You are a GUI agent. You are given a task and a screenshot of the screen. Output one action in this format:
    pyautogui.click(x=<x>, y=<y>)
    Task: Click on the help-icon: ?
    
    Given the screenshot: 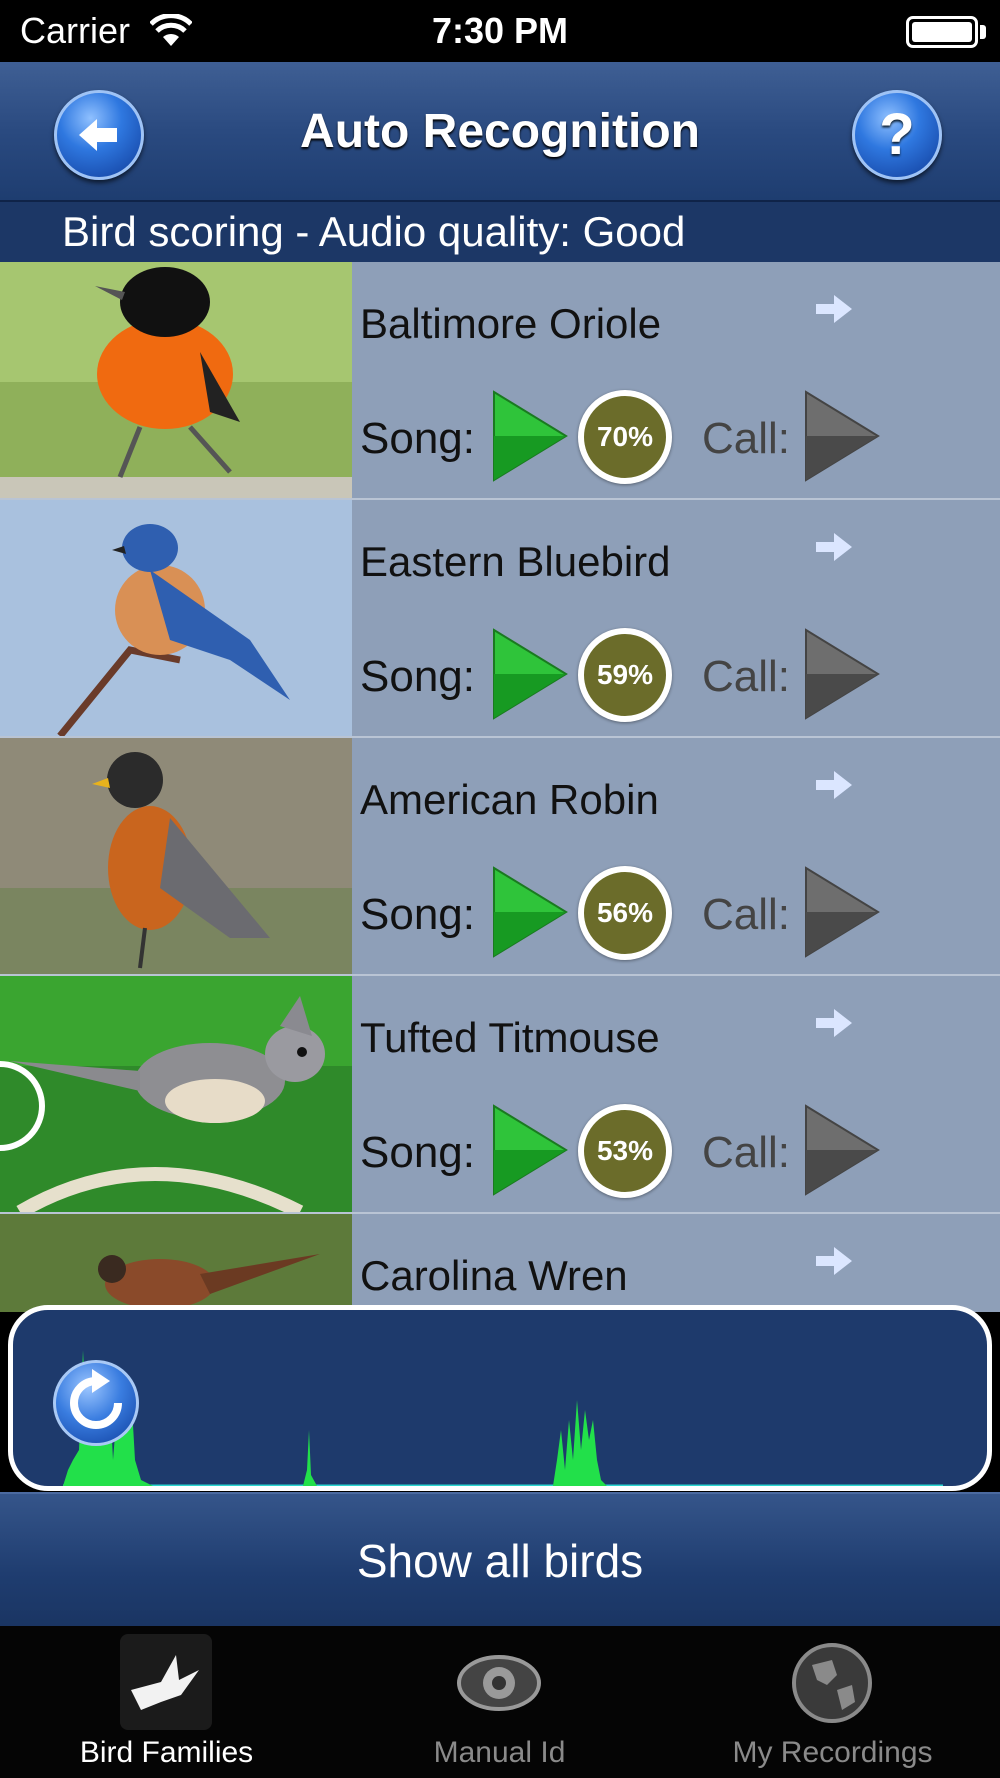 What is the action you would take?
    pyautogui.click(x=897, y=134)
    